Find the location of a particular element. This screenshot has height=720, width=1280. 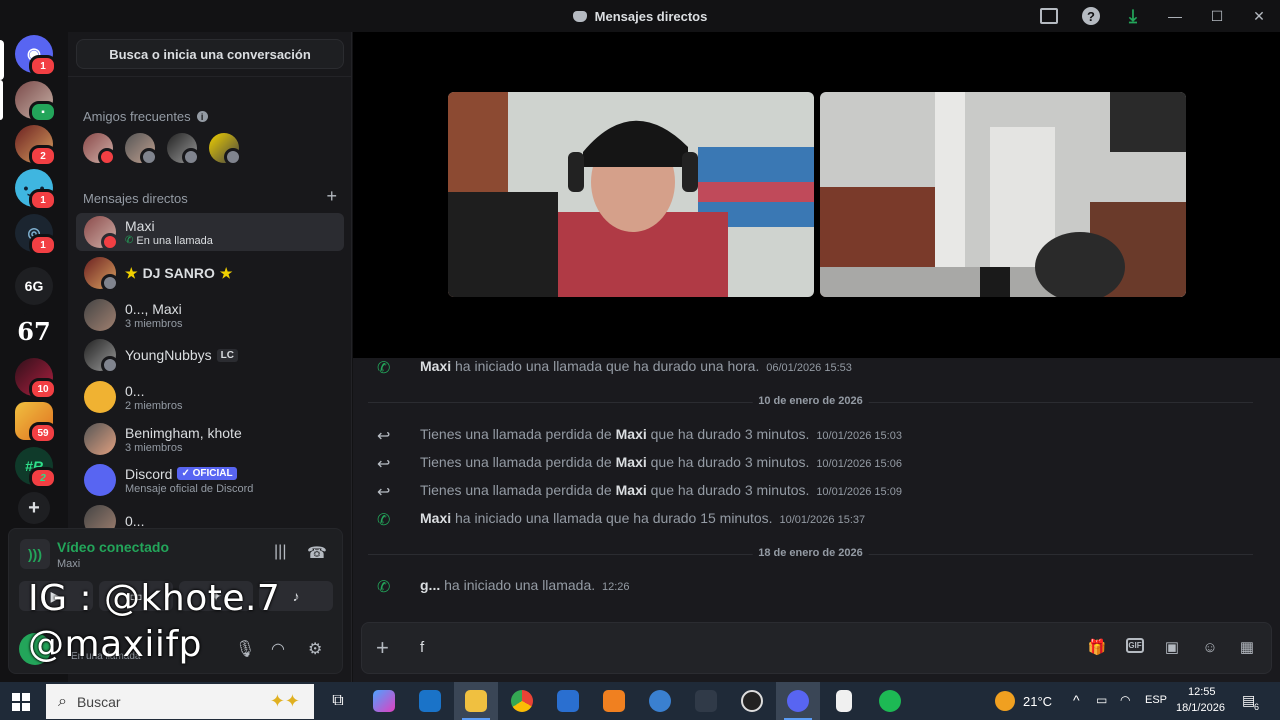

message-prefix: Tienes una llamada perdida de is located at coordinates (516, 490).